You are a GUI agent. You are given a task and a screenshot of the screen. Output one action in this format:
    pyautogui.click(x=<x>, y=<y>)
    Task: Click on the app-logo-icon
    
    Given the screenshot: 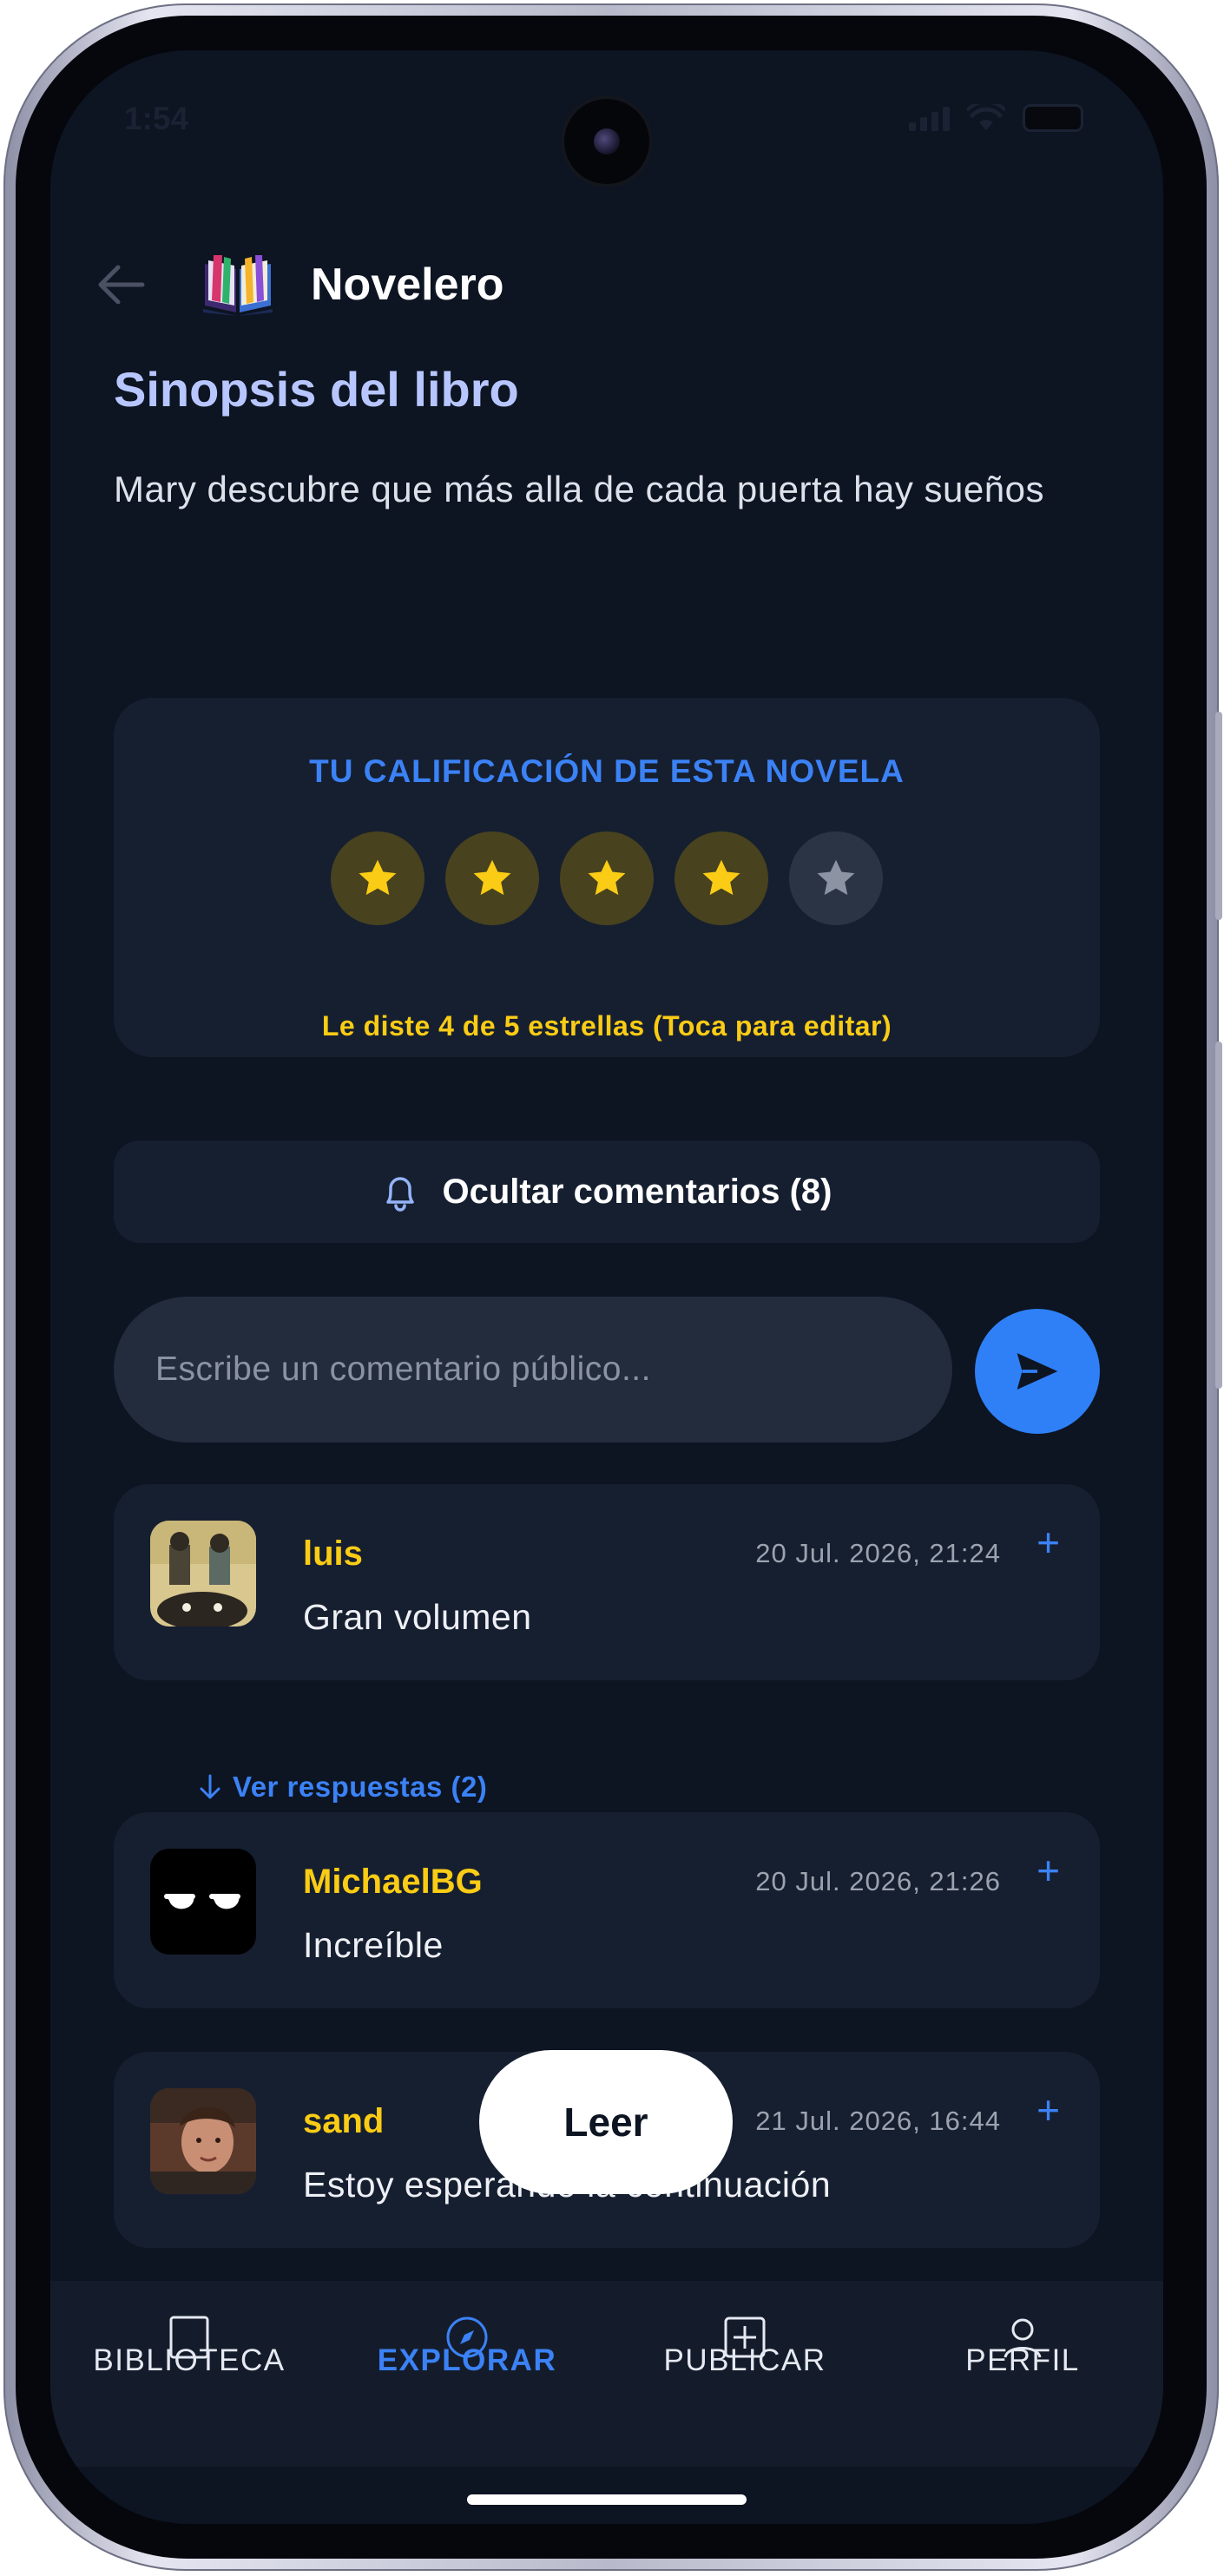 What is the action you would take?
    pyautogui.click(x=238, y=285)
    